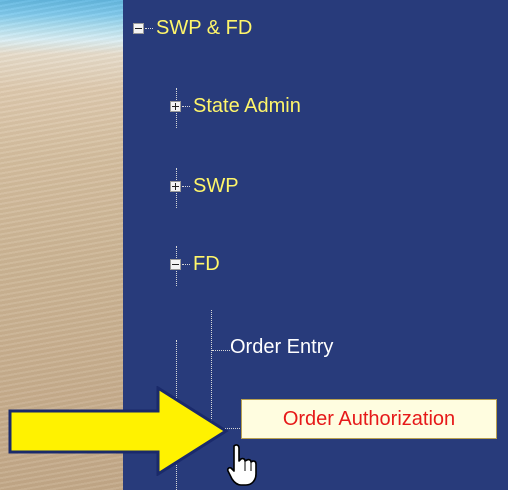 Image resolution: width=508 pixels, height=490 pixels. What do you see at coordinates (221, 350) in the screenshot?
I see `tree-guide-line` at bounding box center [221, 350].